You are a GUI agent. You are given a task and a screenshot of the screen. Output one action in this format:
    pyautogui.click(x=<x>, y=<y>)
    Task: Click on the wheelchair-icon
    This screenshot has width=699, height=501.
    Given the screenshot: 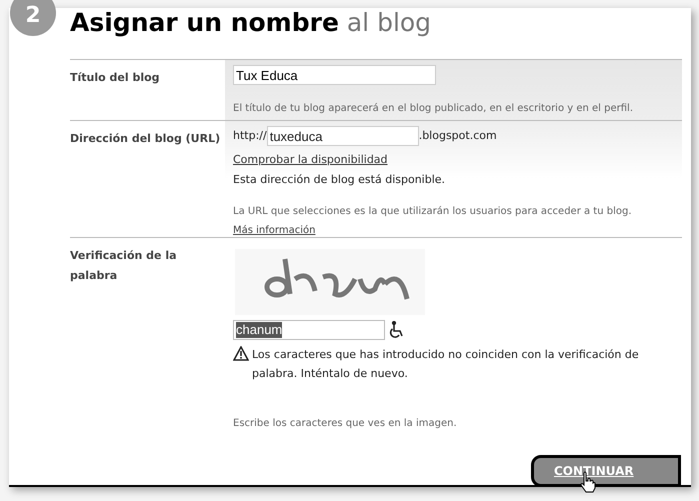 What is the action you would take?
    pyautogui.click(x=397, y=330)
    